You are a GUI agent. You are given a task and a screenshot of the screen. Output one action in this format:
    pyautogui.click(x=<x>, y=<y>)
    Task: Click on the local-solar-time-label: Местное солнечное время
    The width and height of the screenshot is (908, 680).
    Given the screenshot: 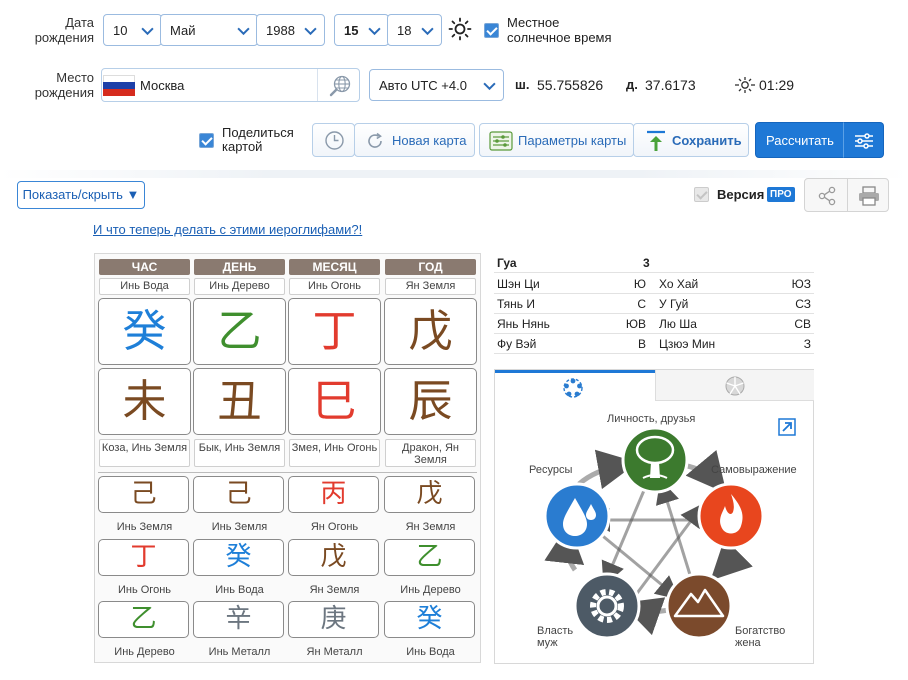 What is the action you would take?
    pyautogui.click(x=559, y=30)
    